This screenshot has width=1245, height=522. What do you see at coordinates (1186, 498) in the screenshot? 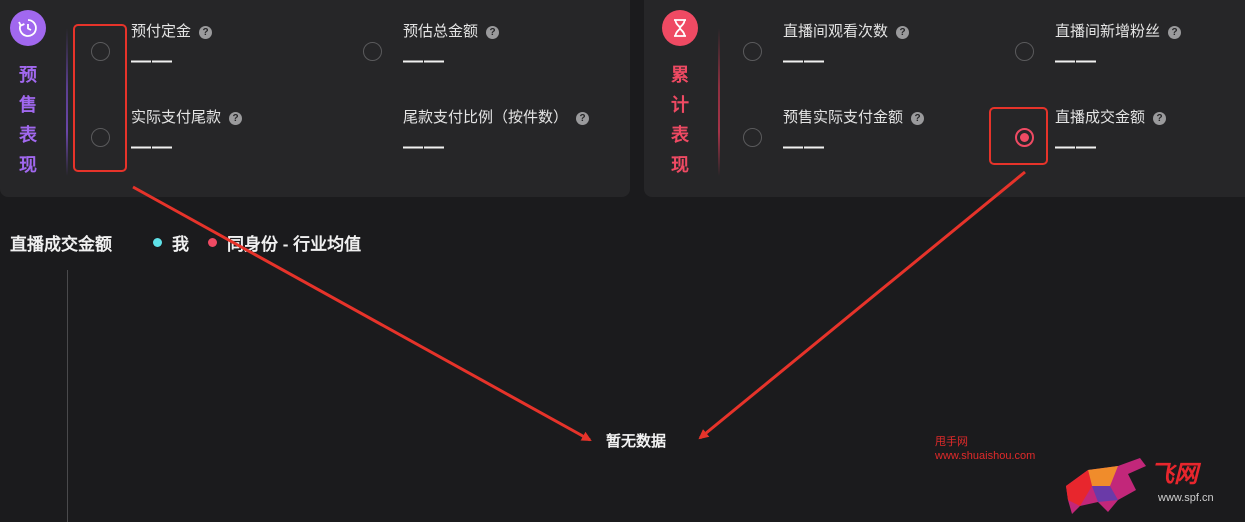
I see `watermark-logo-url: www.spf.cn` at bounding box center [1186, 498].